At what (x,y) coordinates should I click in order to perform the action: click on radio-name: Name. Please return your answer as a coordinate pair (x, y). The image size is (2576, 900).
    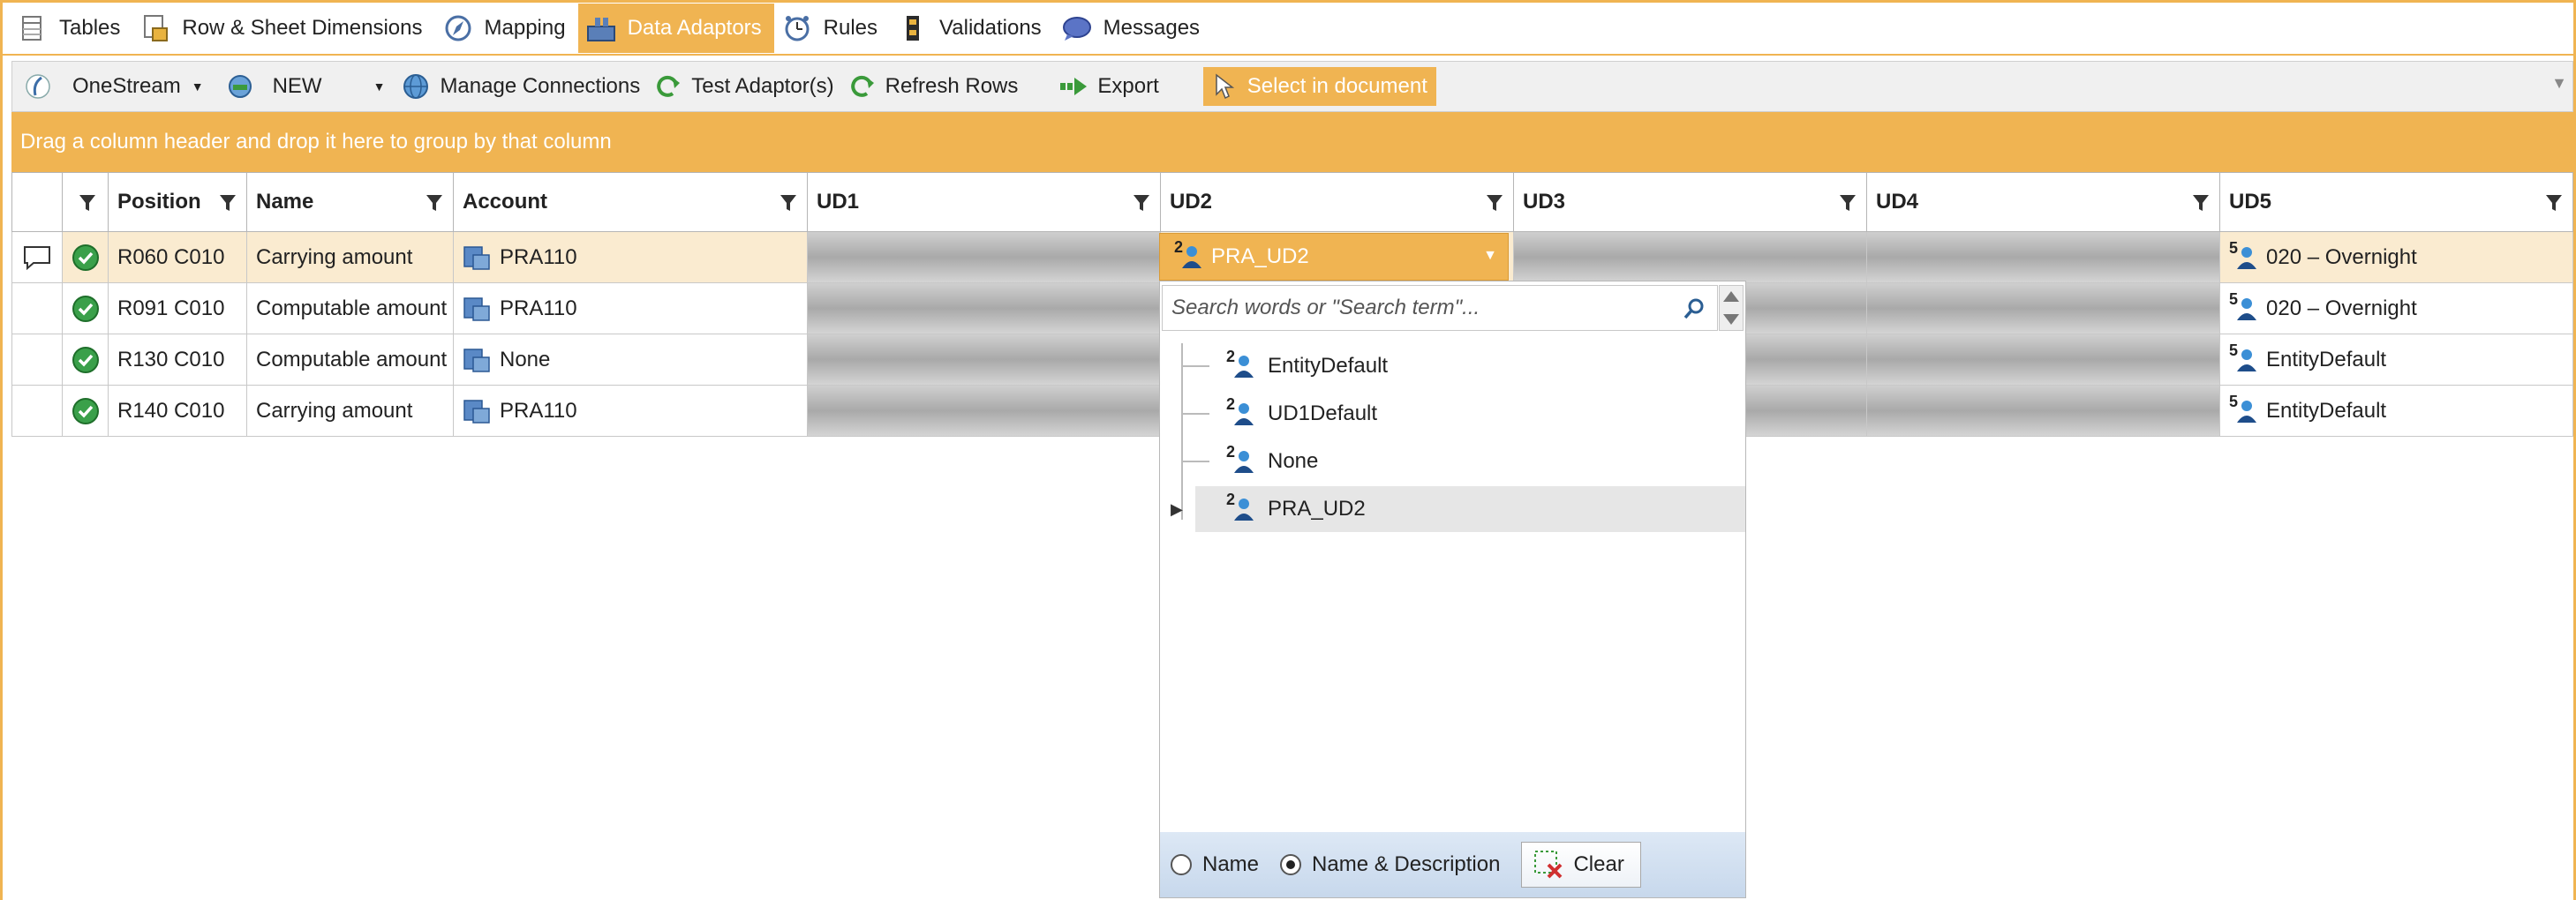
    Looking at the image, I should click on (1215, 864).